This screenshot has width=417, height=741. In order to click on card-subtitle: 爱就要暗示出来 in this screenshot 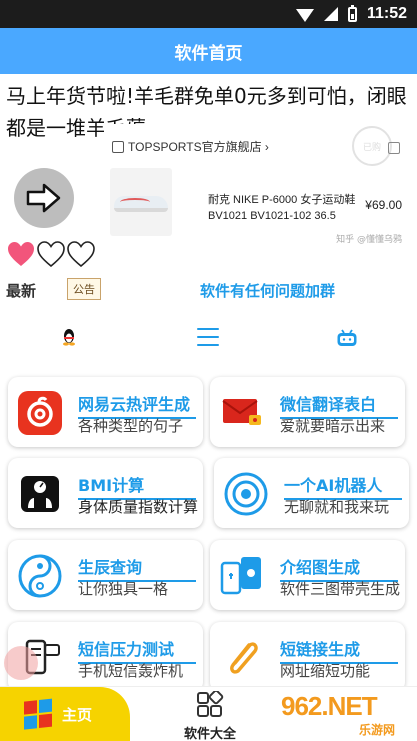, I will do `click(333, 426)`.